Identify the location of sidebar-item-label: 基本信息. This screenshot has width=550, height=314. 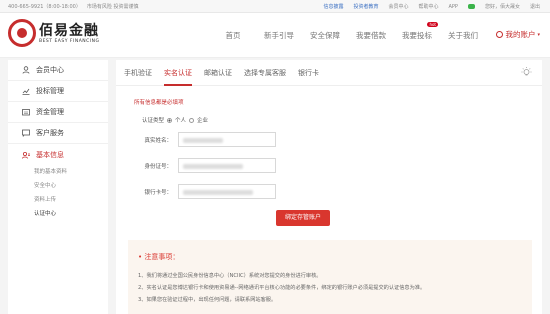
(50, 154).